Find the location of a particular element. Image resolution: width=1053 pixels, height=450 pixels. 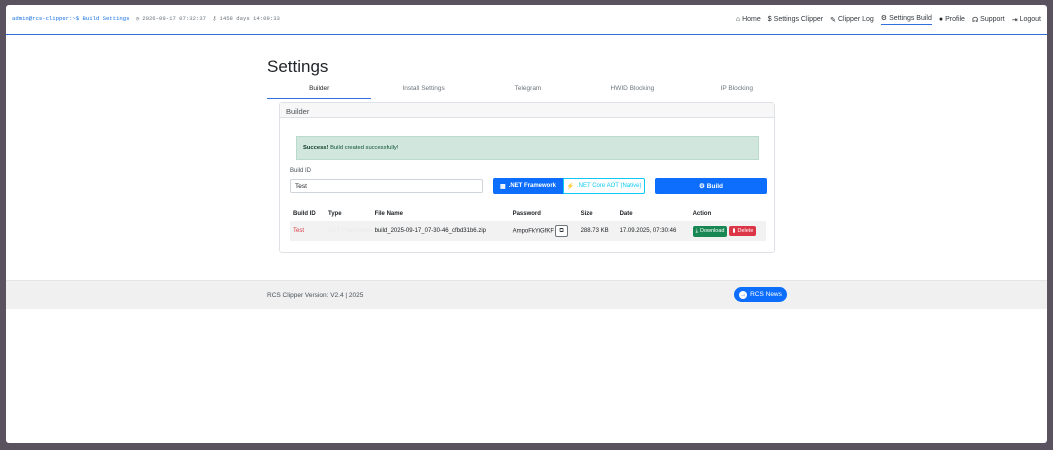

nav-logout-label: Logout is located at coordinates (1030, 19).